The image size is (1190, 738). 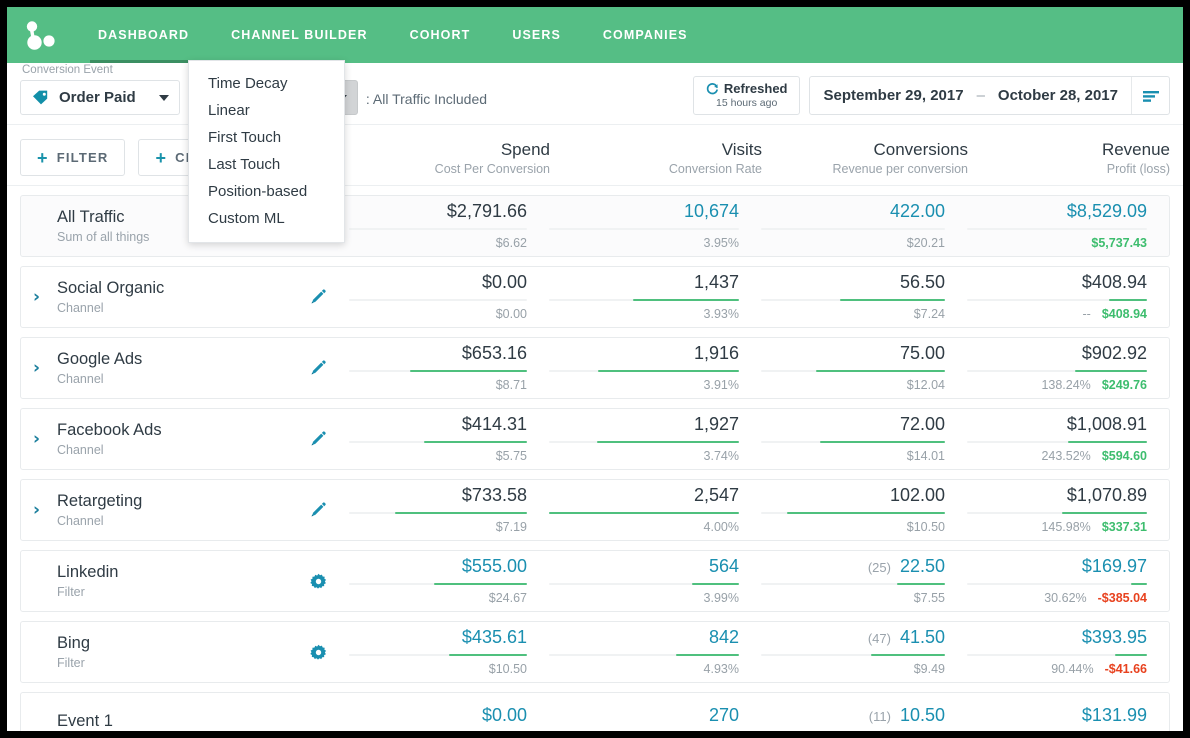 What do you see at coordinates (925, 243) in the screenshot?
I see `metric-subvalue: $20.21` at bounding box center [925, 243].